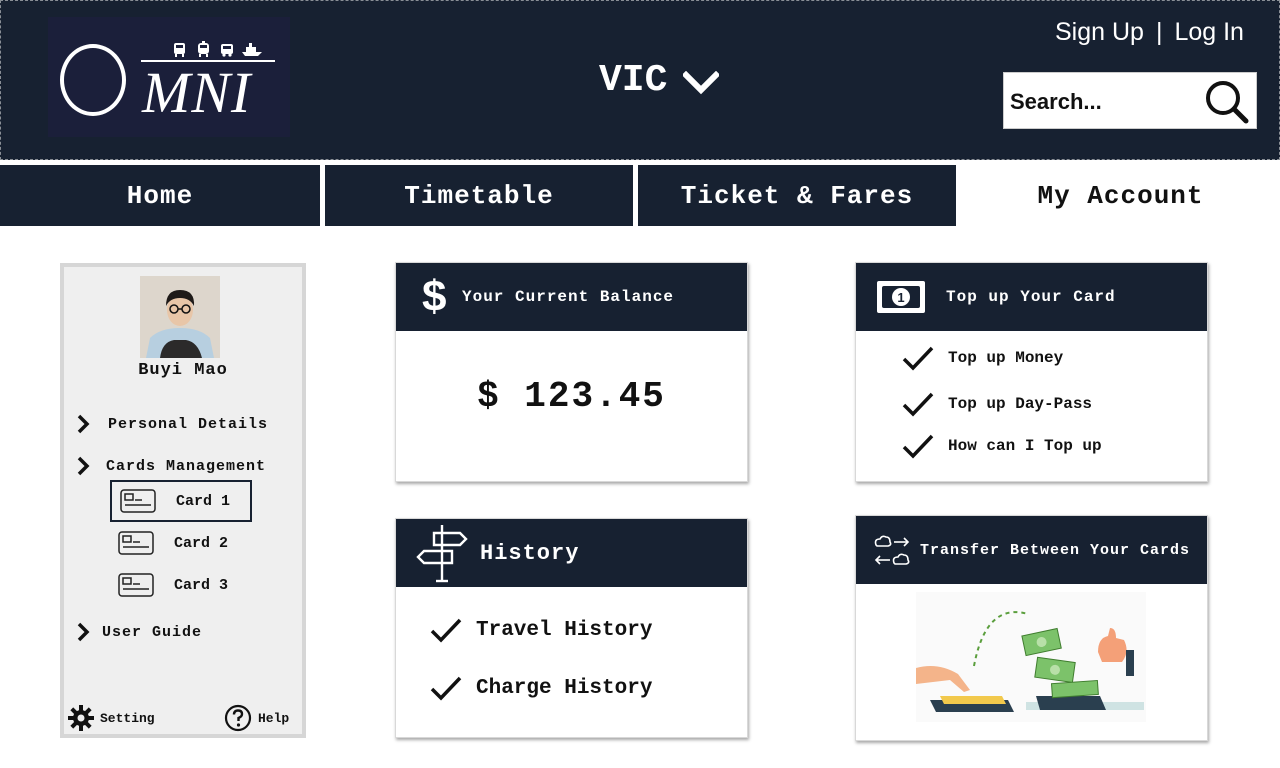 Image resolution: width=1280 pixels, height=768 pixels. I want to click on card-item-3: Card 3, so click(181, 585).